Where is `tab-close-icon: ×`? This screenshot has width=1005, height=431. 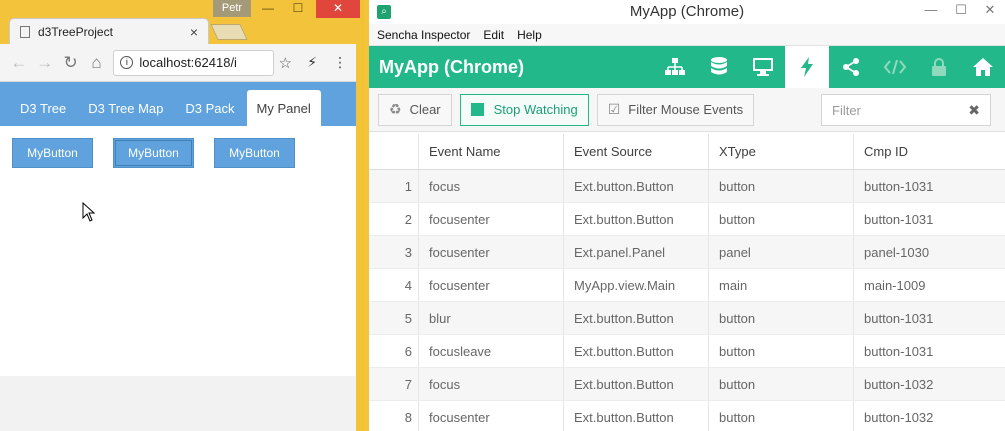
tab-close-icon: × is located at coordinates (194, 32).